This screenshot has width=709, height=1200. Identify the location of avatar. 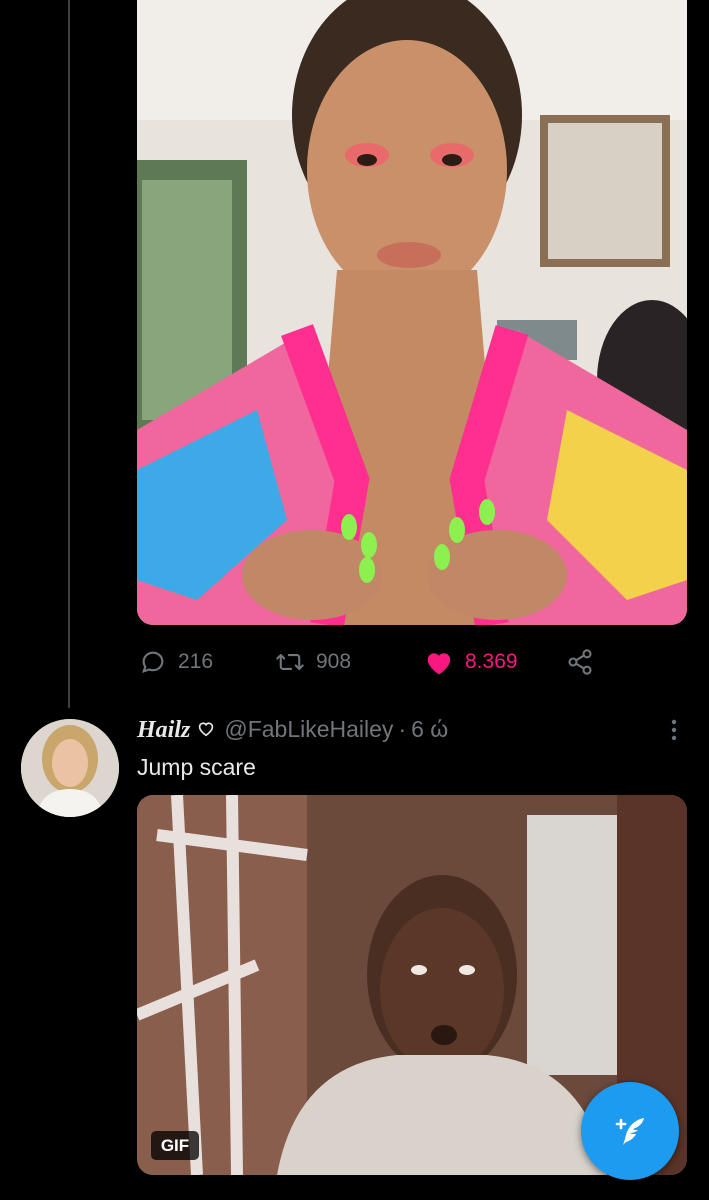
(70, 768).